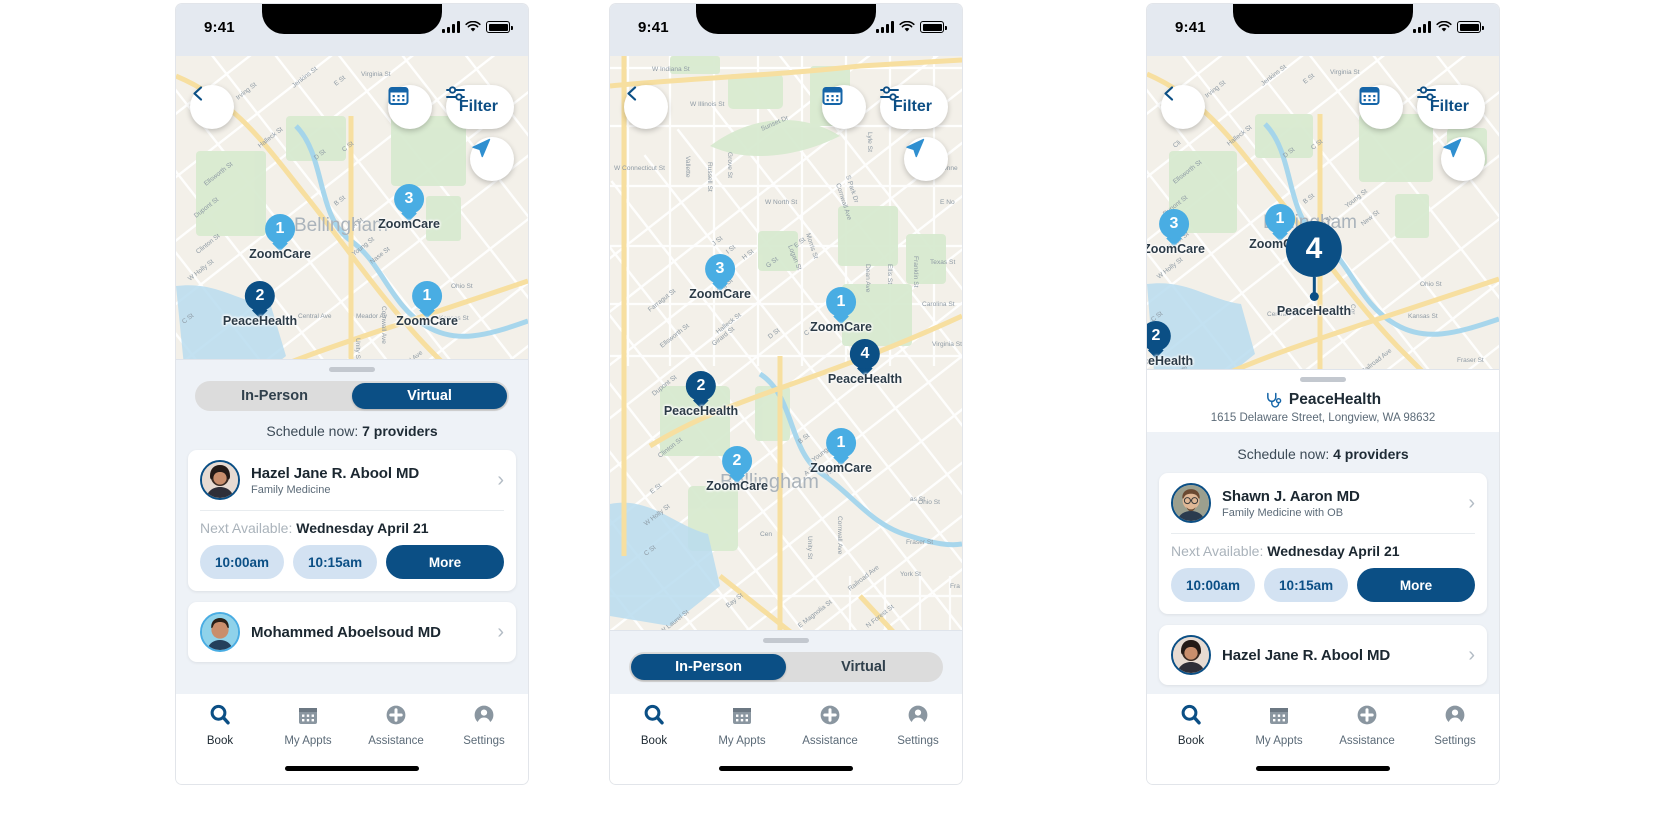 Image resolution: width=1658 pixels, height=824 pixels. Describe the element at coordinates (1452, 148) in the screenshot. I see `navigate-arrow-icon` at that location.